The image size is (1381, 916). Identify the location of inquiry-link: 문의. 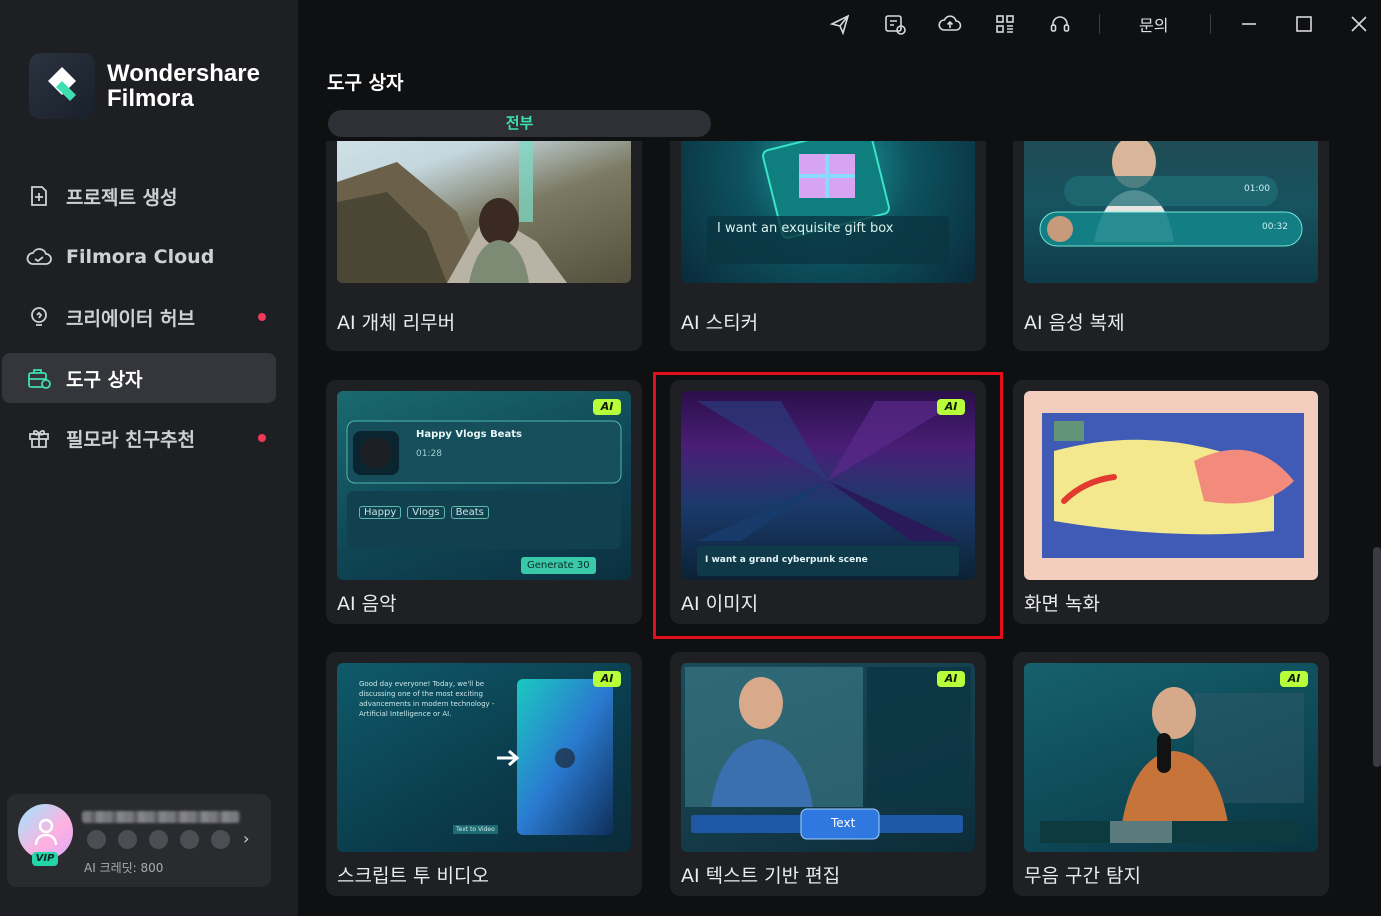
(1153, 24).